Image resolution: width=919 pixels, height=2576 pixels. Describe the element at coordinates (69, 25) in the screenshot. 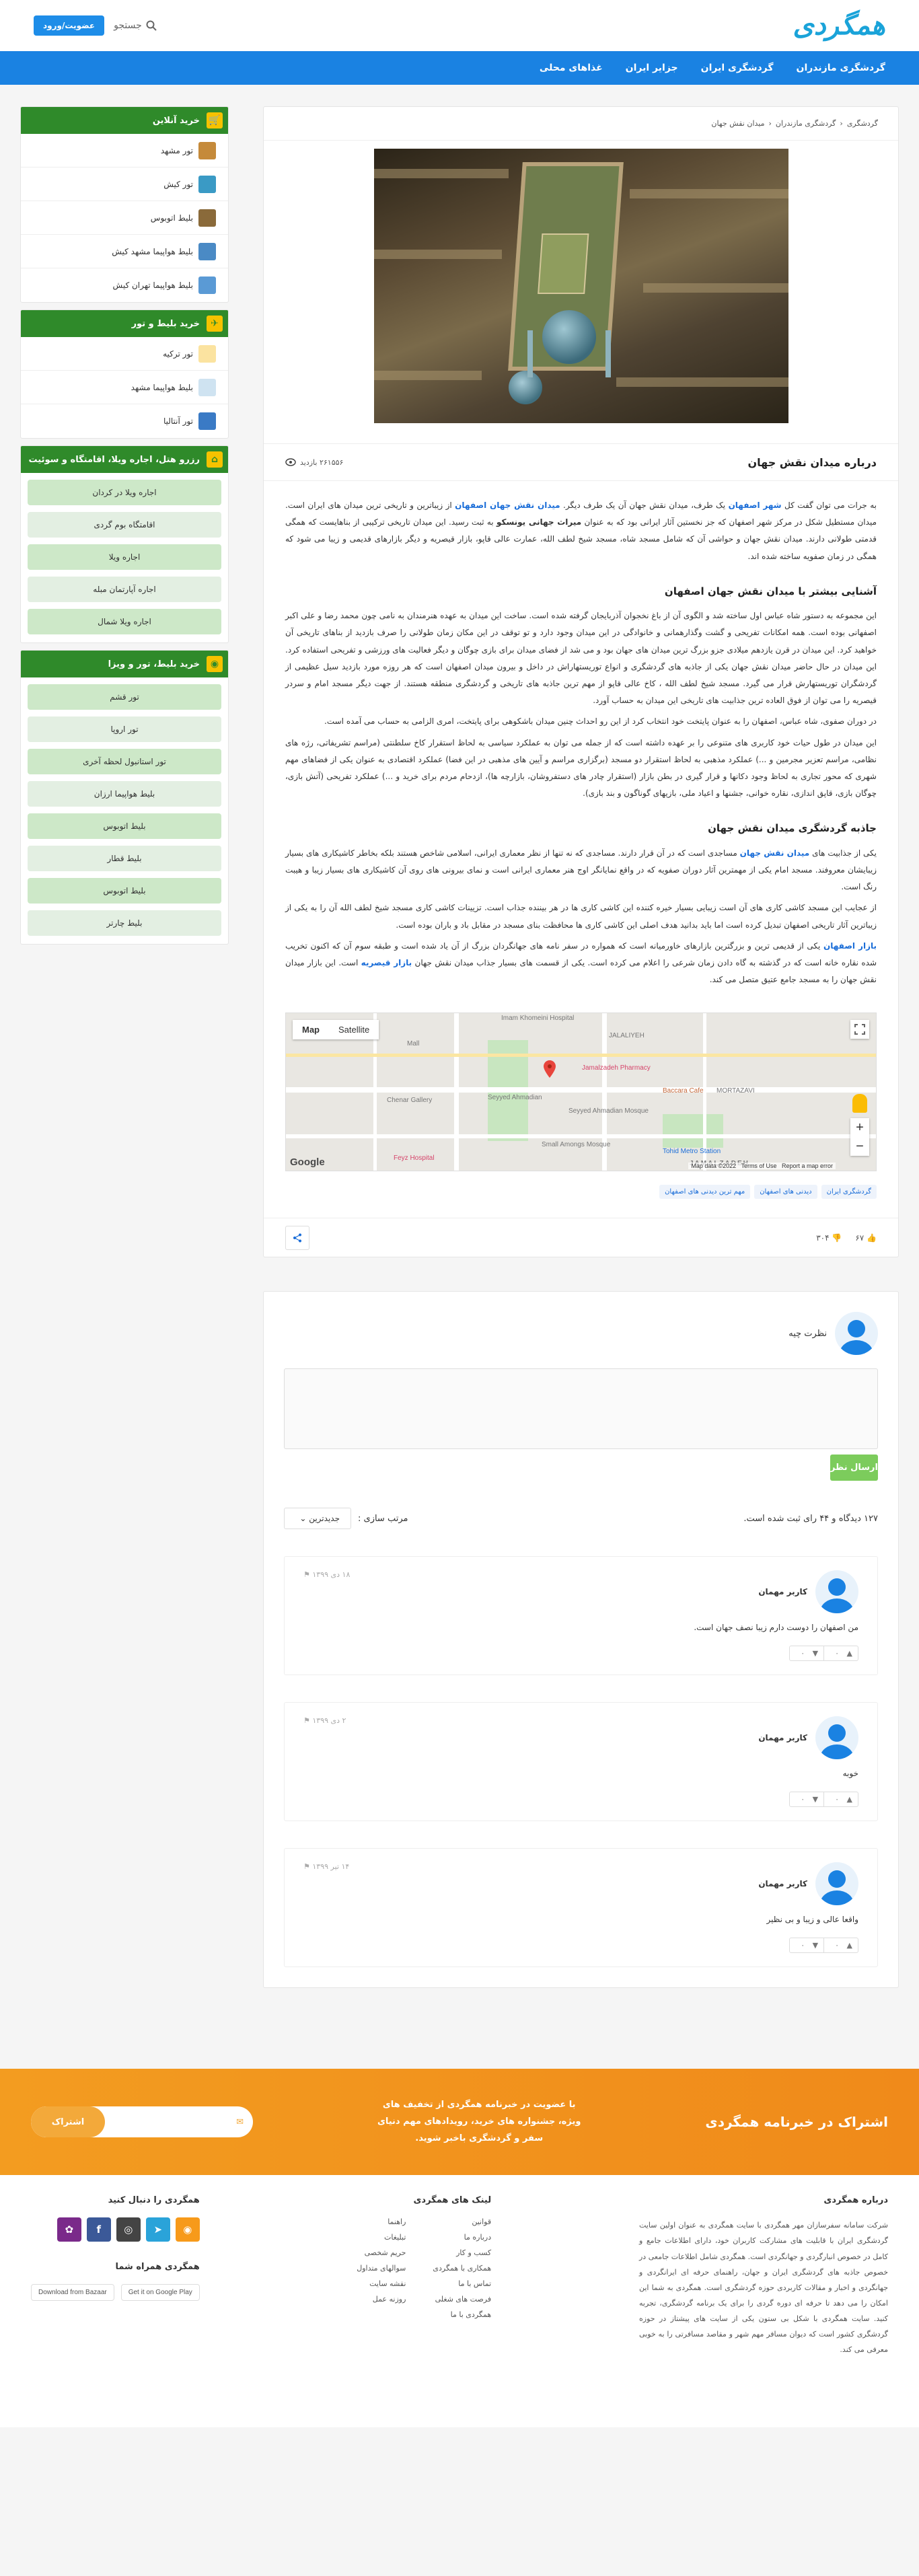

I see `login-button: عضویت/ورود` at that location.